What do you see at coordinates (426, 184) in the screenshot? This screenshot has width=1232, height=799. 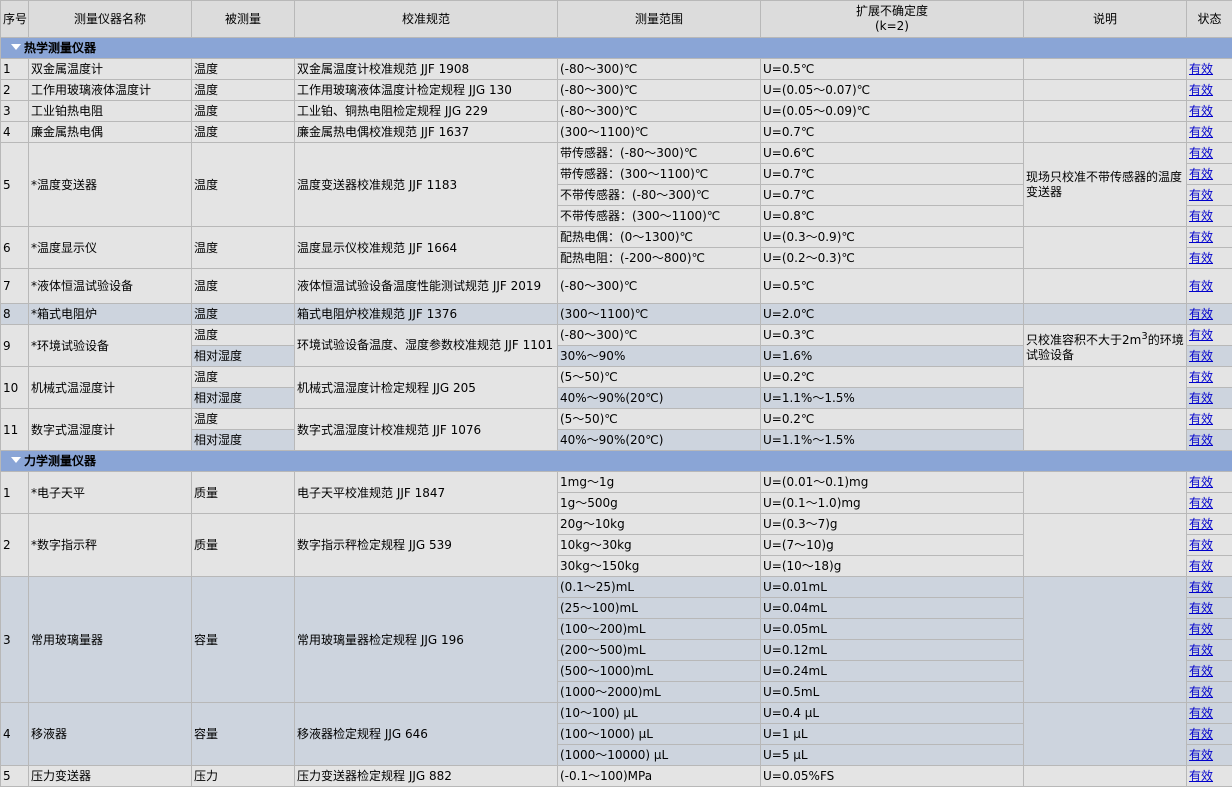 I see `cell-spec: 温度变送器校准规范 JJF 1183` at bounding box center [426, 184].